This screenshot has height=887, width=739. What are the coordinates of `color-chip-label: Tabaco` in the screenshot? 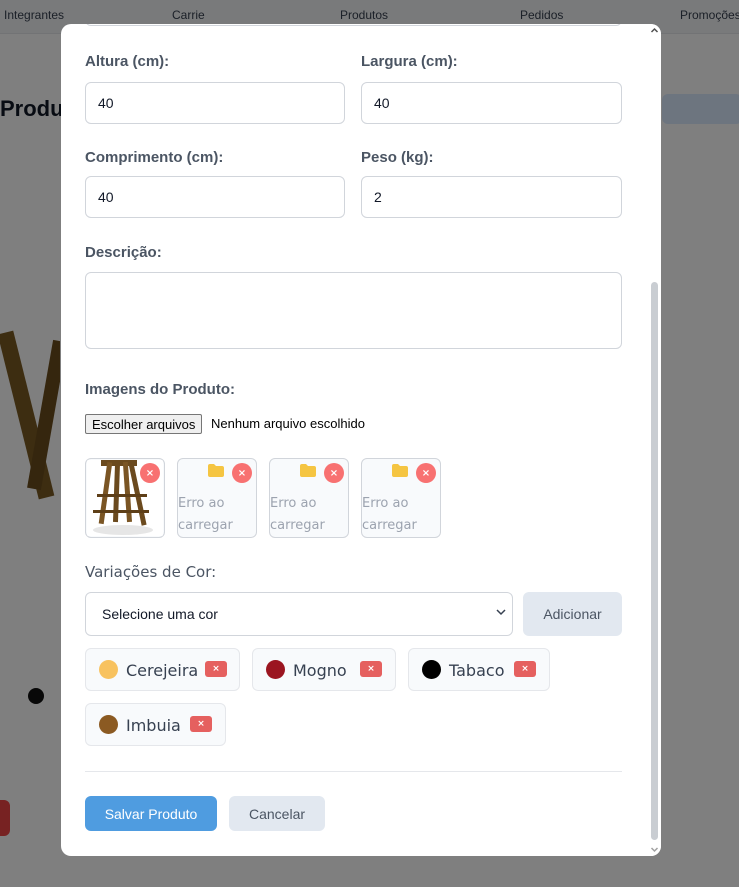 It's located at (477, 670).